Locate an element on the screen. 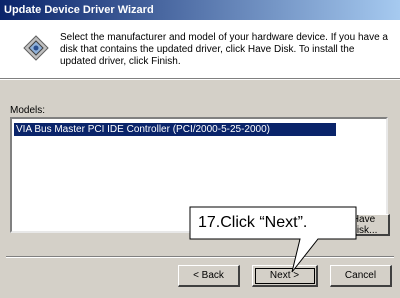 This screenshot has height=298, width=400. footer-divider is located at coordinates (200, 257).